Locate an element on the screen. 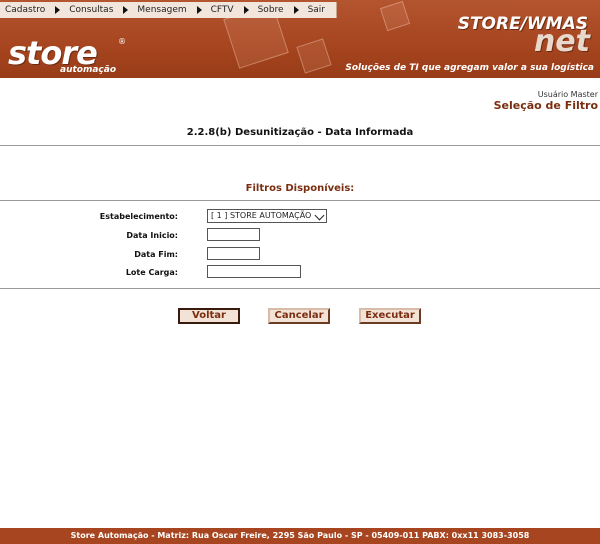 This screenshot has height=544, width=600. menu-item-sair: Sair is located at coordinates (314, 10).